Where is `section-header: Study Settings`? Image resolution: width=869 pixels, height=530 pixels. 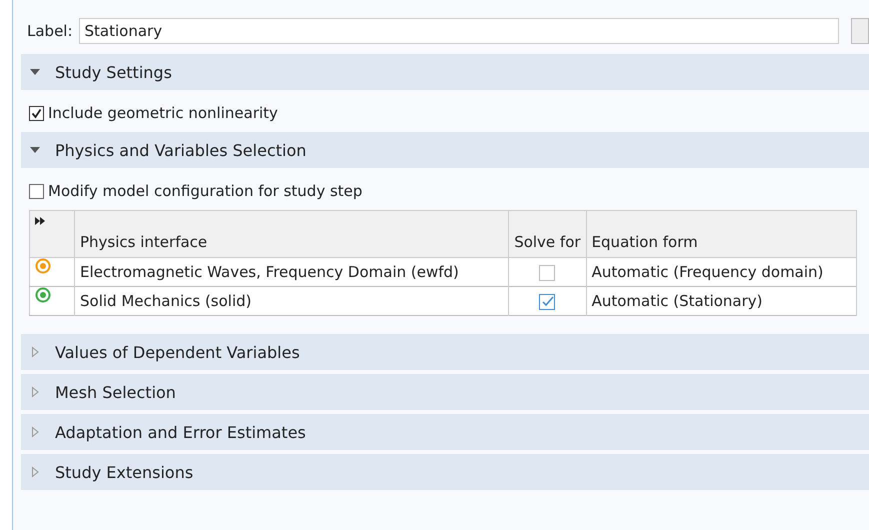 section-header: Study Settings is located at coordinates (445, 72).